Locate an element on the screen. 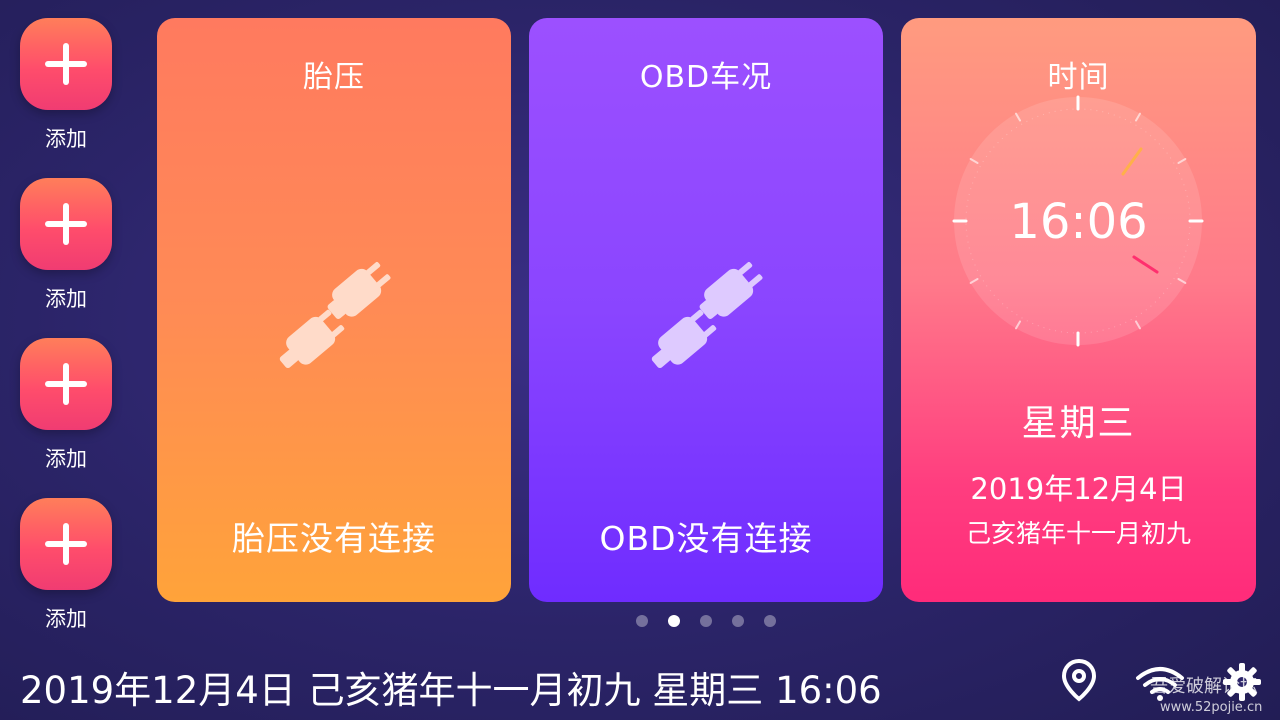 This screenshot has height=720, width=1280. card-title: OBD车况 is located at coordinates (706, 77).